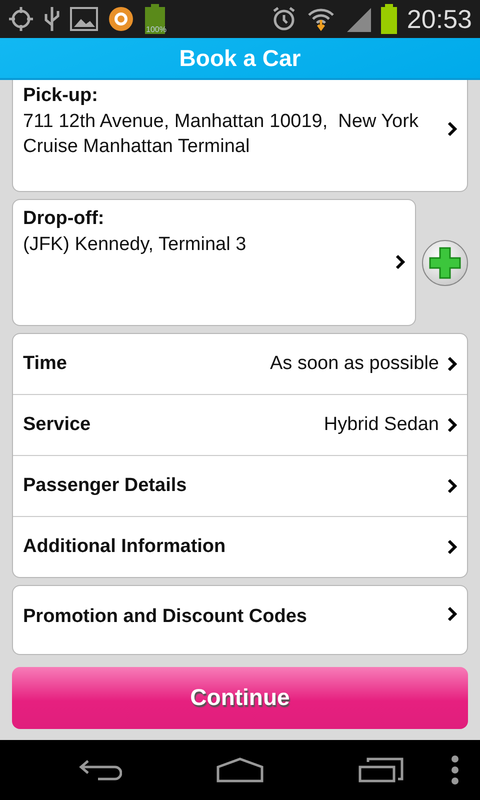  Describe the element at coordinates (57, 425) in the screenshot. I see `row-label: Service` at that location.